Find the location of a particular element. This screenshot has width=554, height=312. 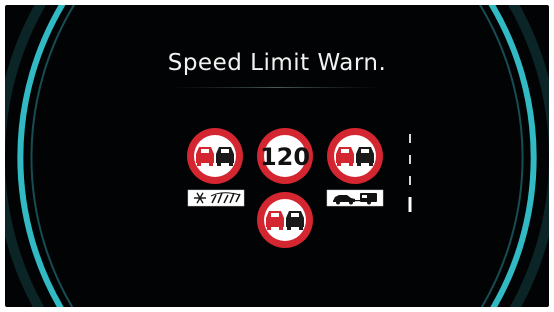

speed-limit-sign: 120 is located at coordinates (285, 156).